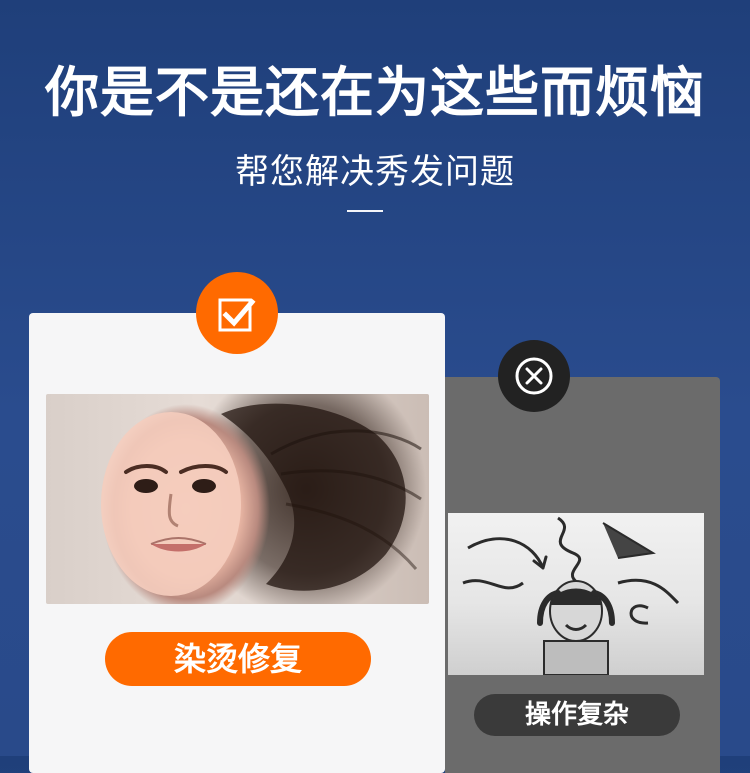 This screenshot has width=750, height=773. I want to click on page-title: 你是不是还在为这些而烦恼, so click(375, 92).